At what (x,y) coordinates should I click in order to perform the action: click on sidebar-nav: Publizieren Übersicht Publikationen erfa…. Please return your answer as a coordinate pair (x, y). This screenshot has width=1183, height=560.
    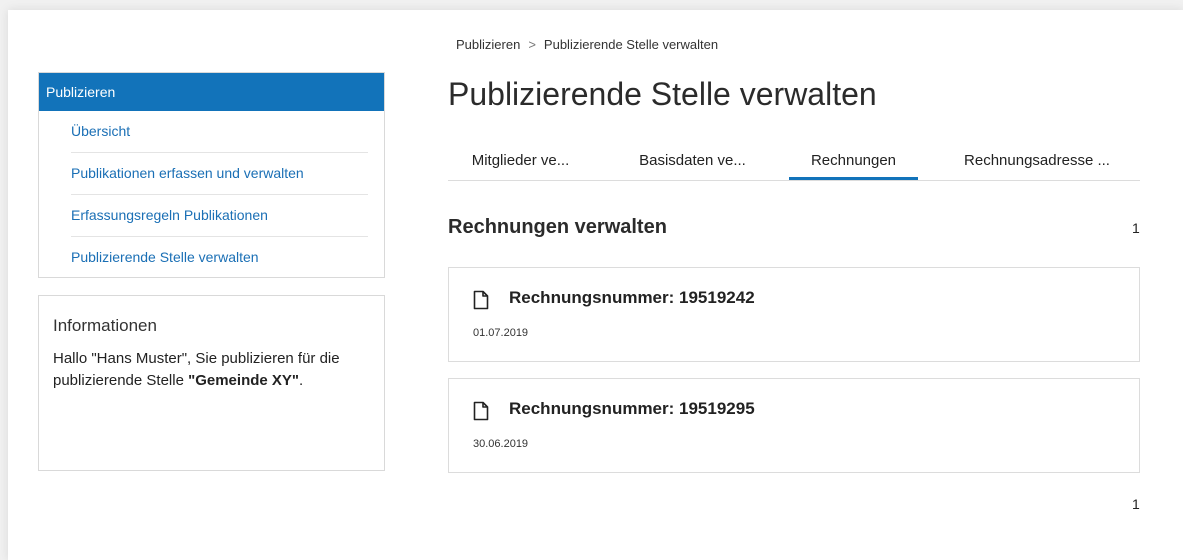
    Looking at the image, I should click on (211, 175).